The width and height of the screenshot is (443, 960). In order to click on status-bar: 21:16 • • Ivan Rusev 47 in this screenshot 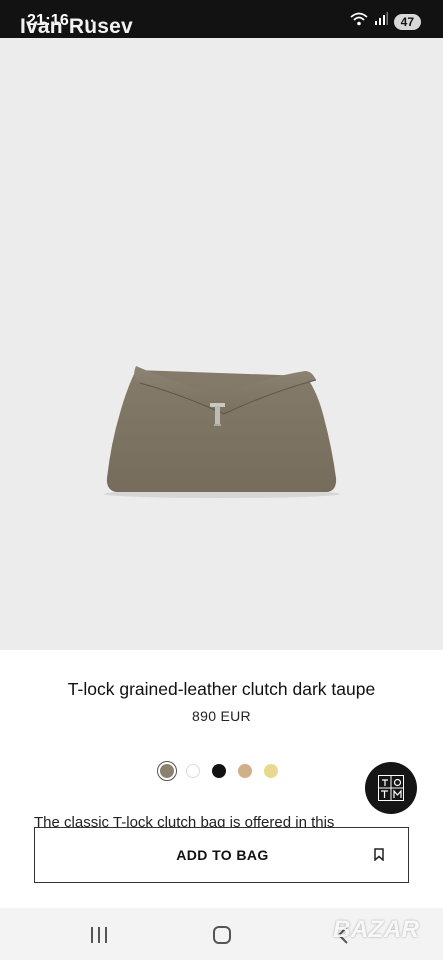, I will do `click(221, 19)`.